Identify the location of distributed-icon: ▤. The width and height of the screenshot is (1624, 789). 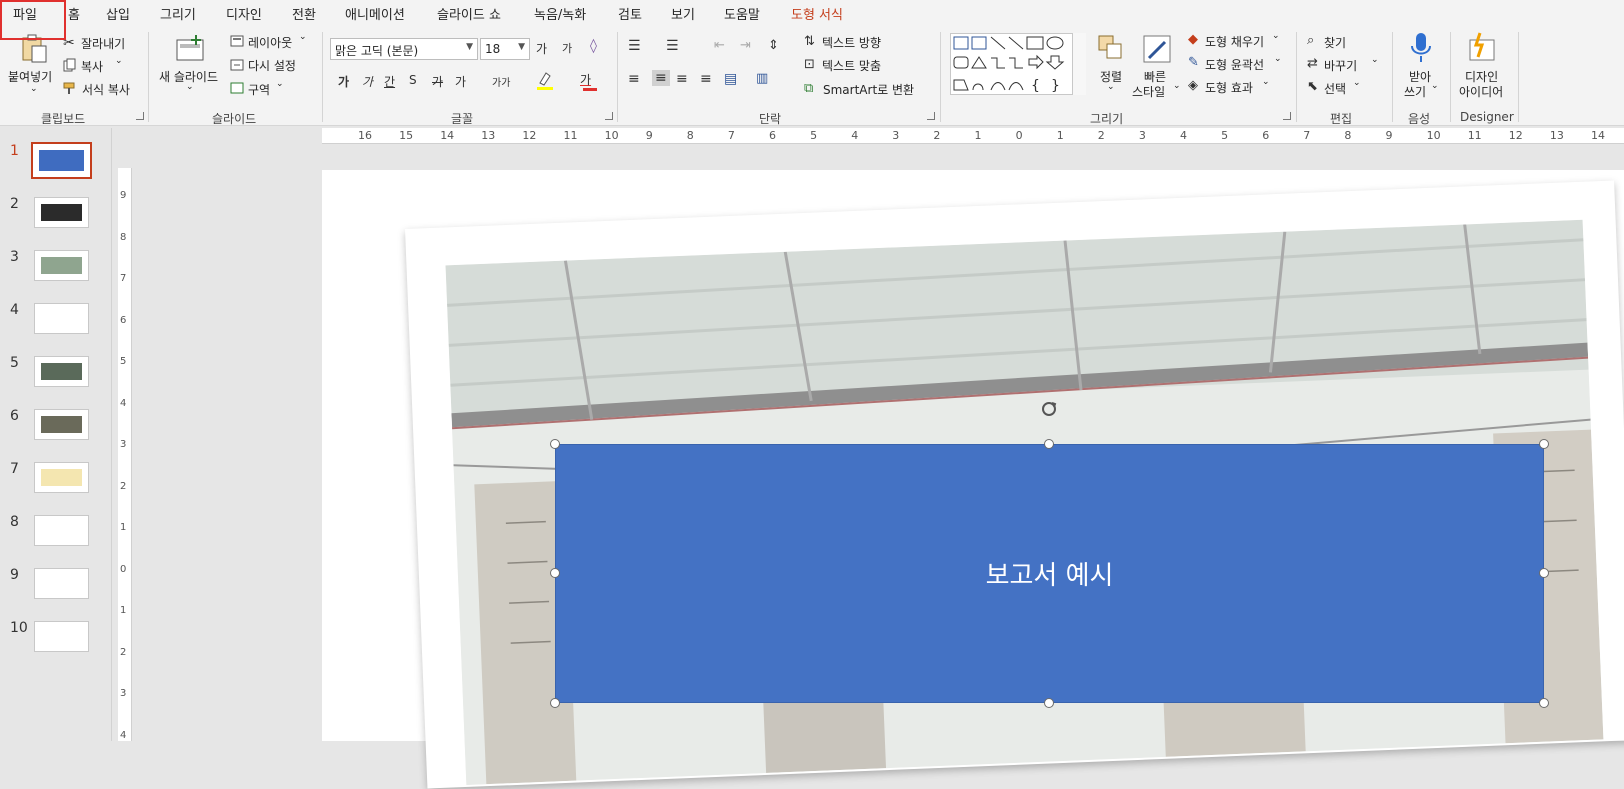
(730, 79).